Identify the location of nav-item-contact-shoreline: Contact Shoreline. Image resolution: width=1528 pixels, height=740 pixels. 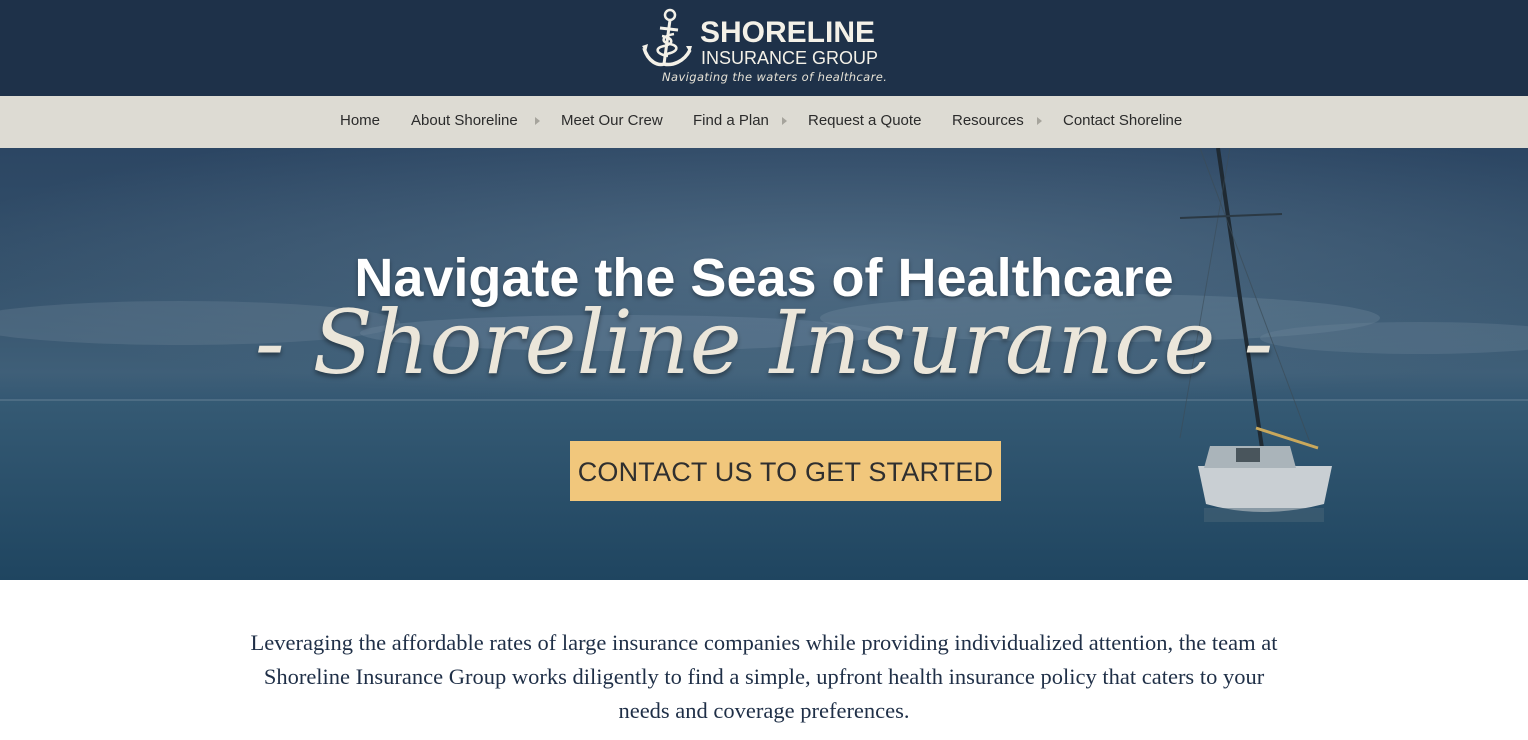
(1122, 122).